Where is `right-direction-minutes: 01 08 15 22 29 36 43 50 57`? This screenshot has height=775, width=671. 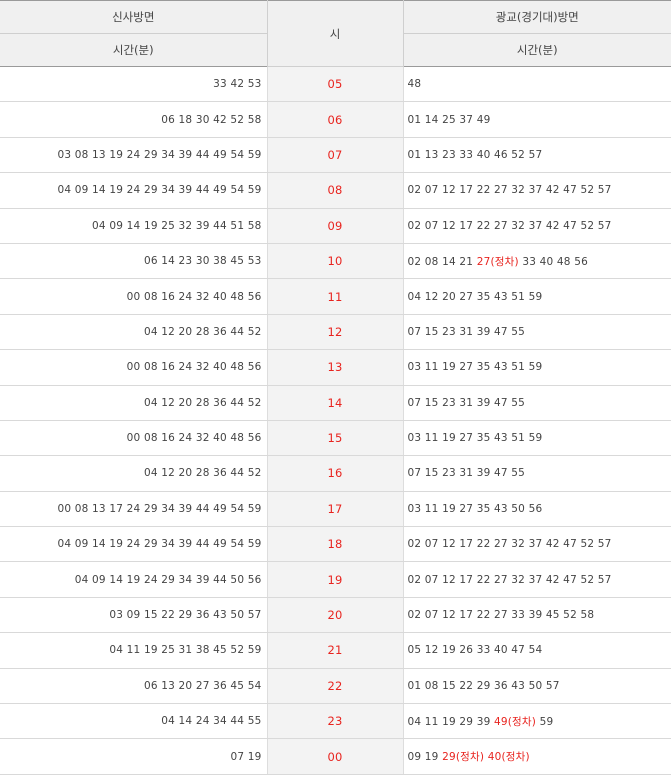 right-direction-minutes: 01 08 15 22 29 36 43 50 57 is located at coordinates (537, 686).